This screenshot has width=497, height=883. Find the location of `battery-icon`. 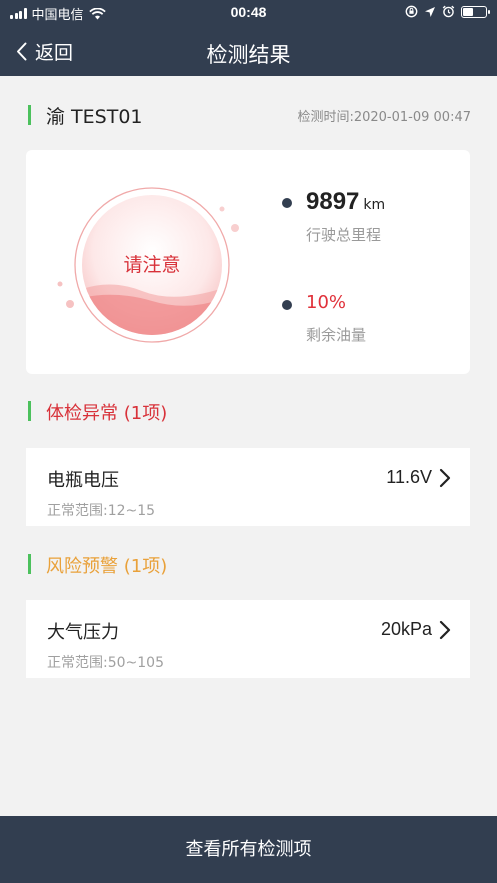

battery-icon is located at coordinates (475, 11).